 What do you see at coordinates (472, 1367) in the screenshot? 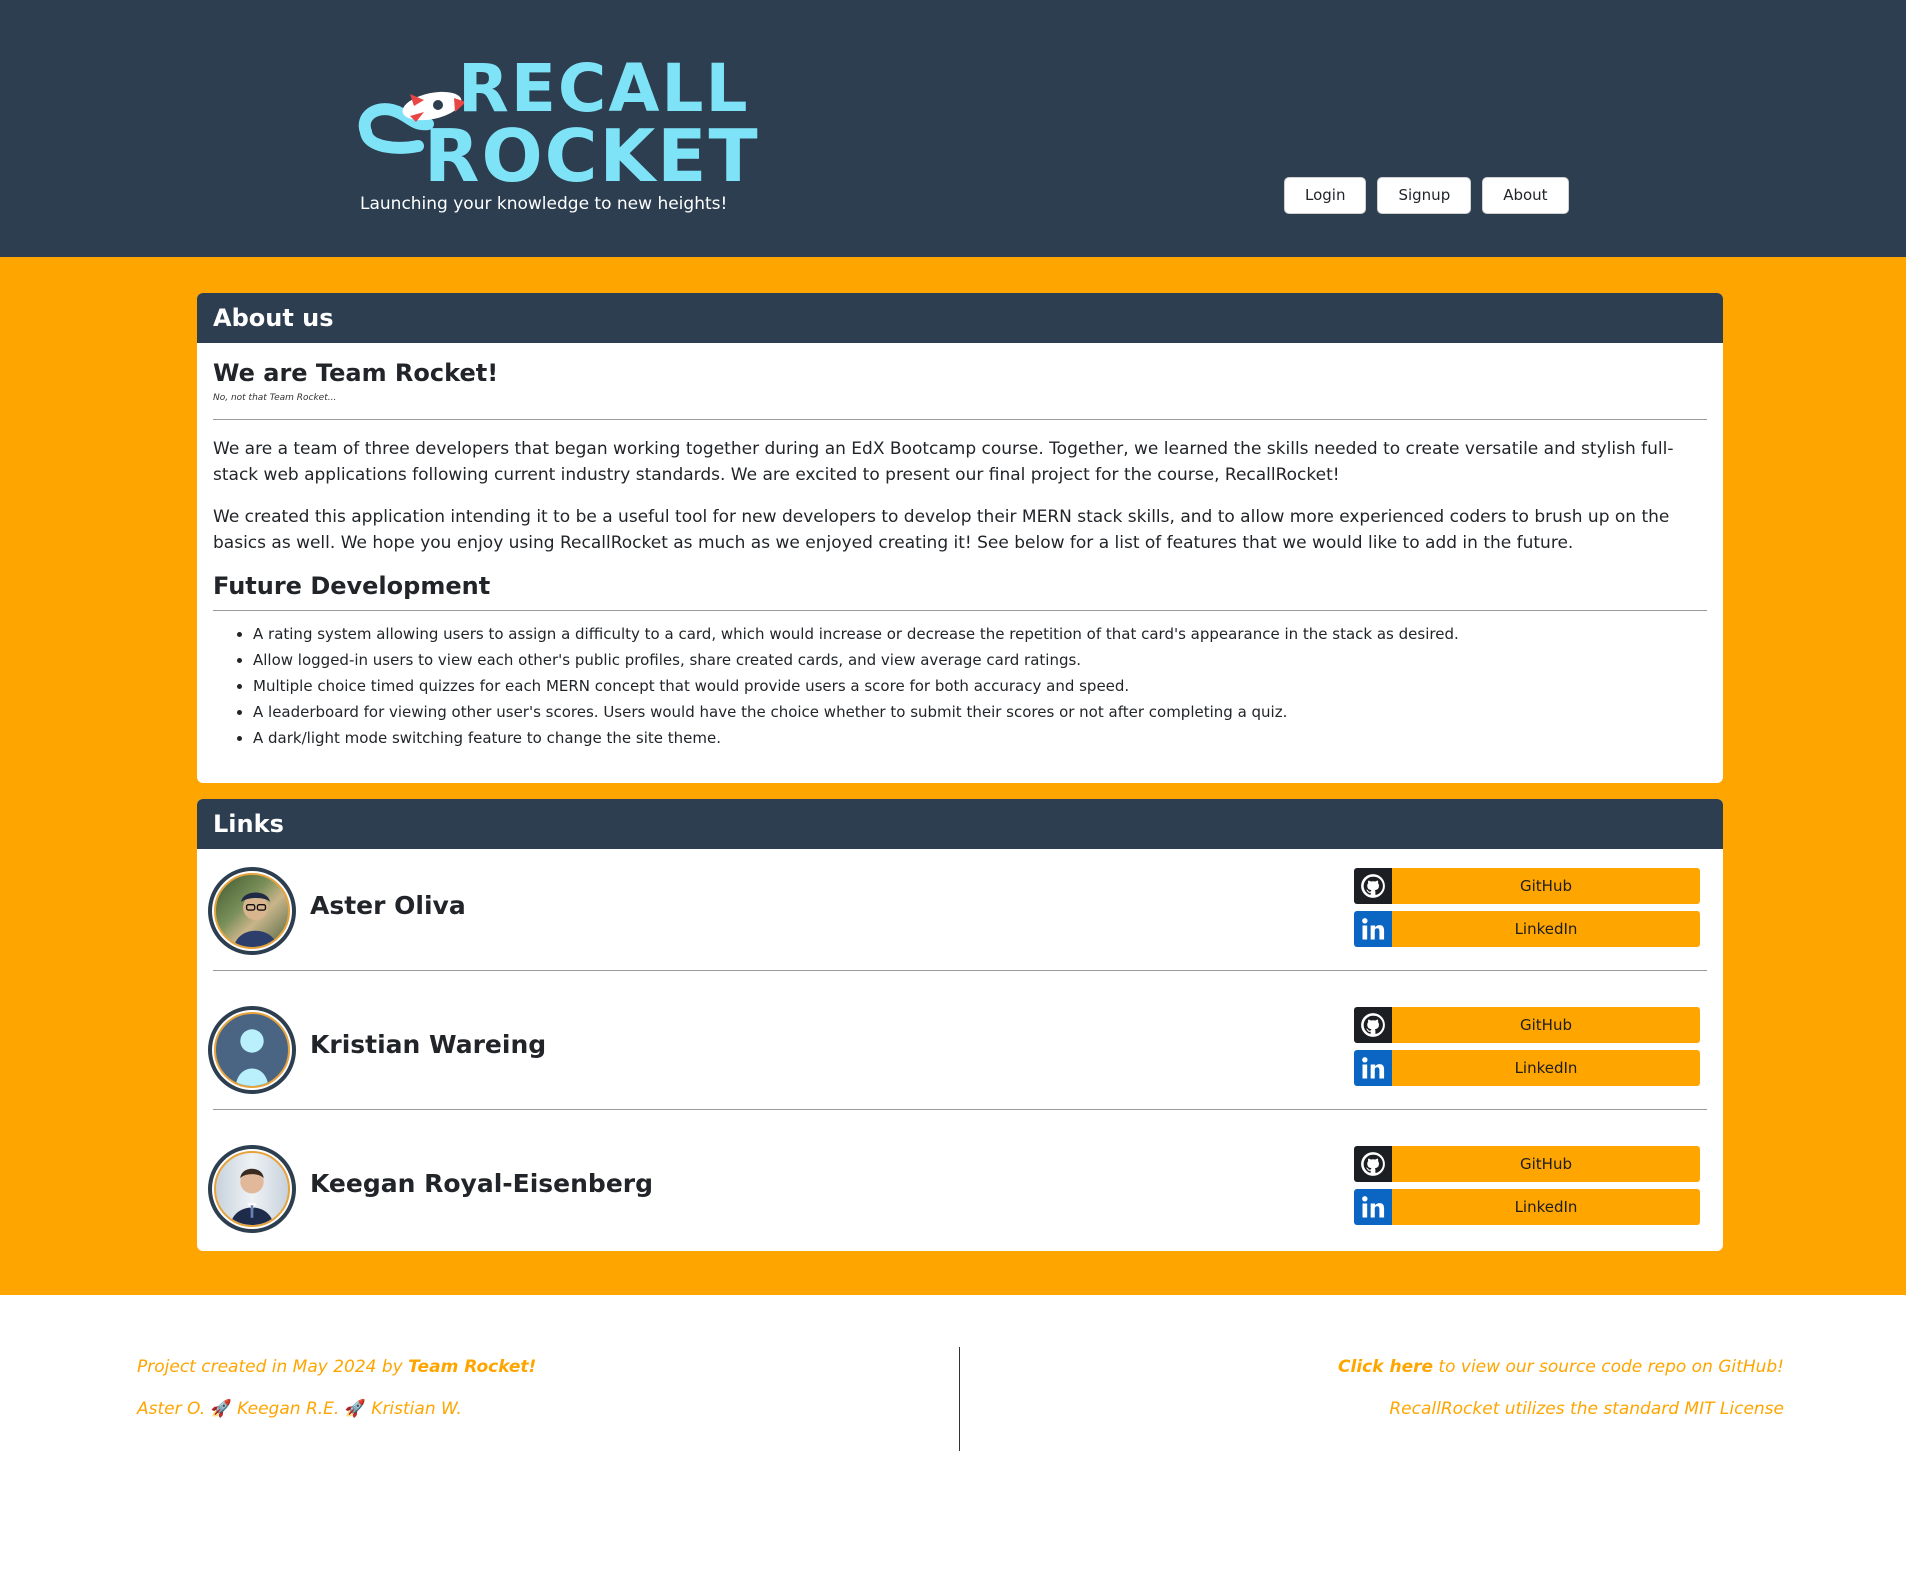
I see `footer-team-name: Team Rocket!` at bounding box center [472, 1367].